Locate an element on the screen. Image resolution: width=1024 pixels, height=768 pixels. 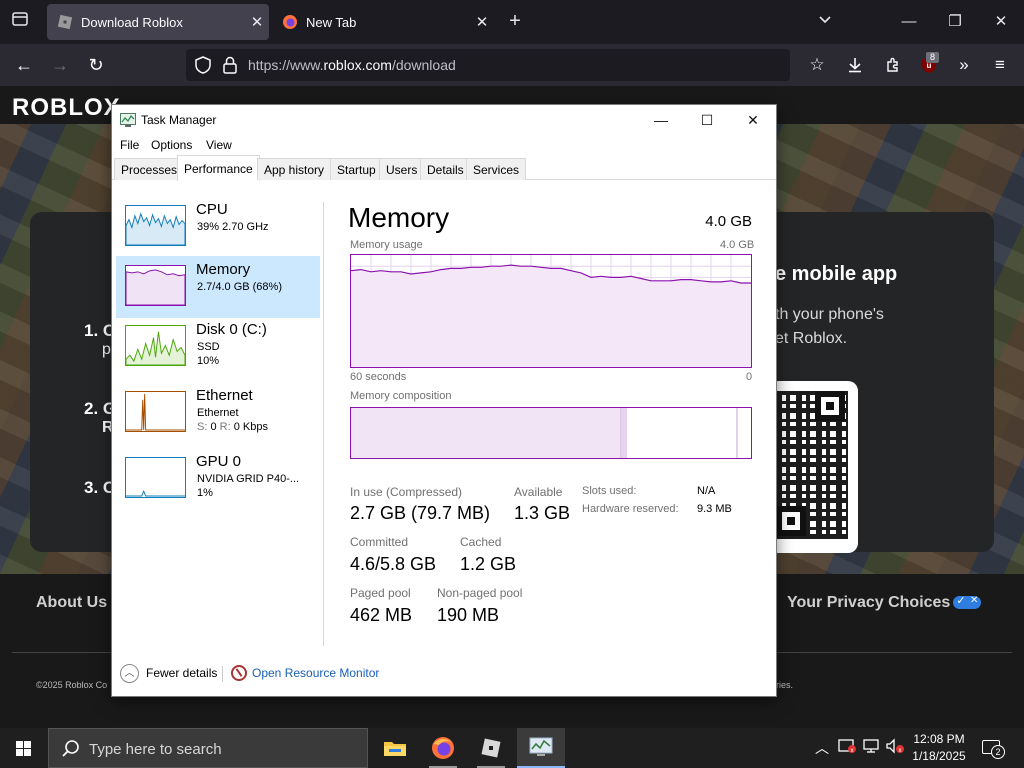
sidebar-name: CPU is located at coordinates (212, 209).